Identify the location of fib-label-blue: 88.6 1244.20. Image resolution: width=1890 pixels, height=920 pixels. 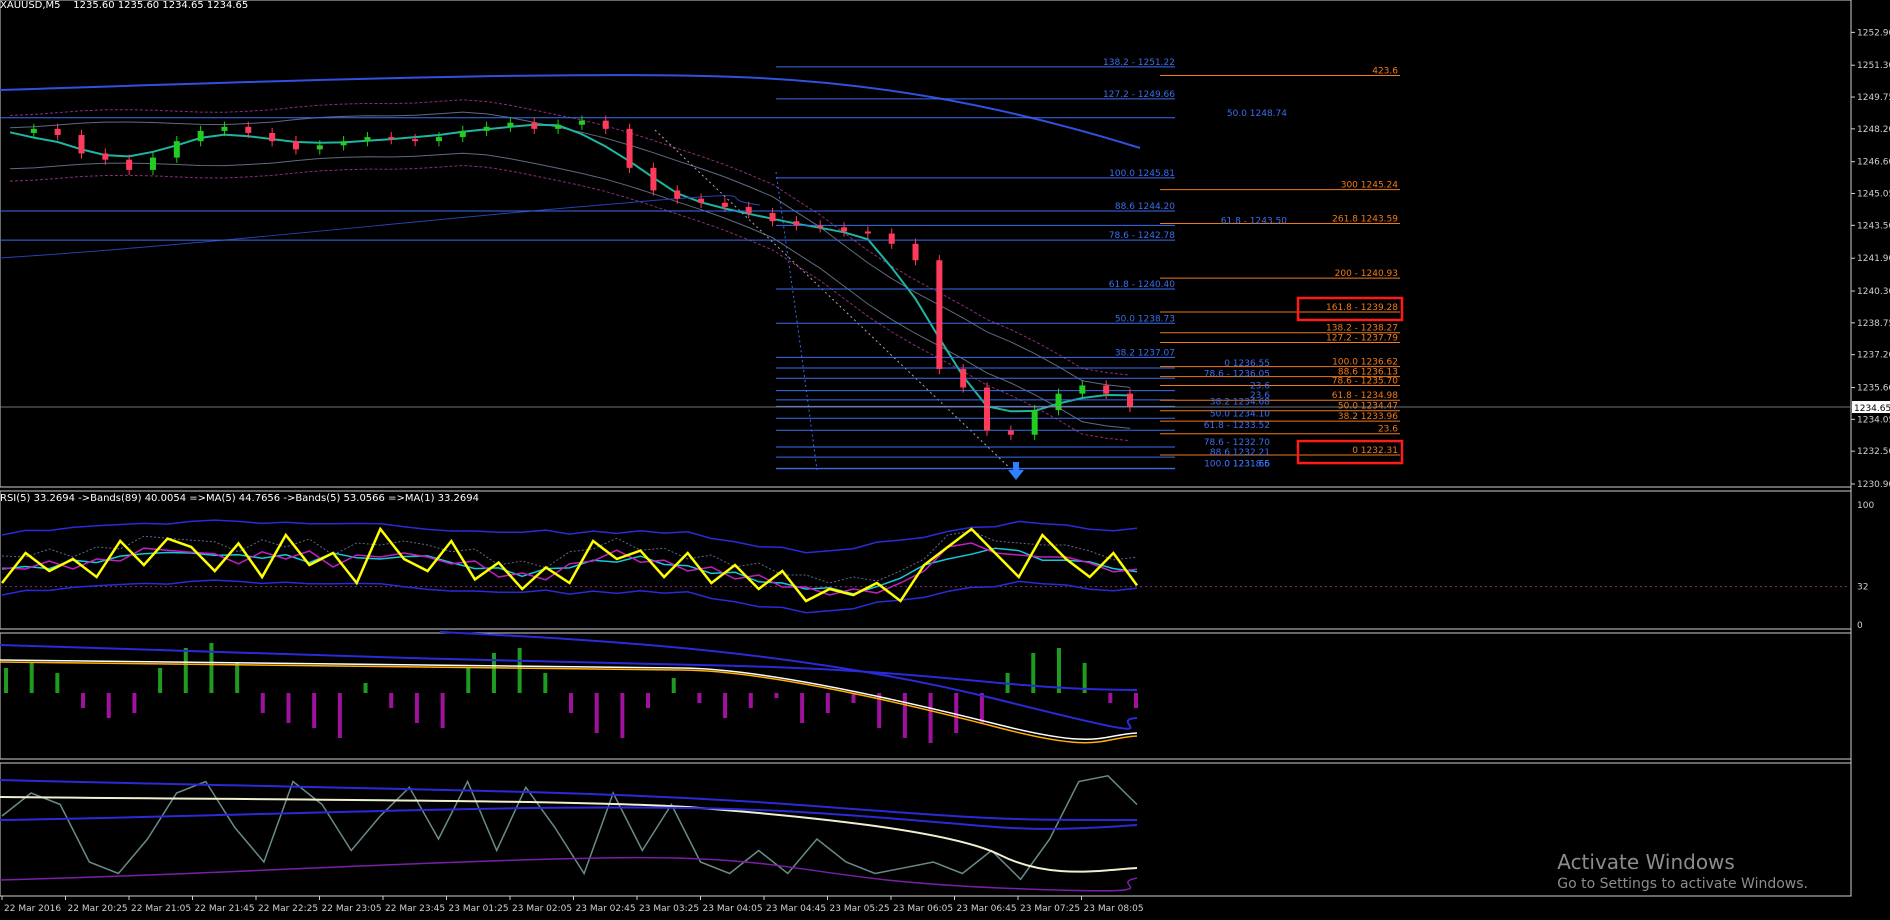
(1145, 207).